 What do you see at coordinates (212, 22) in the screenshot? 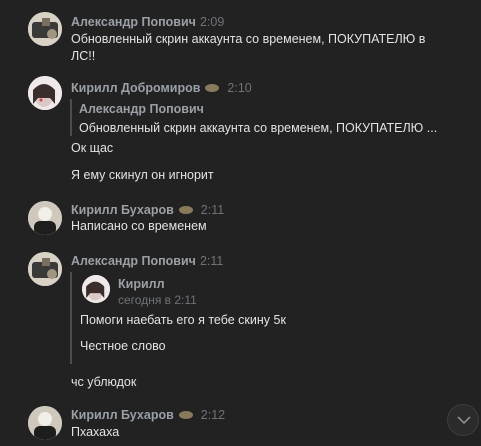
I see `message-time: 2:09` at bounding box center [212, 22].